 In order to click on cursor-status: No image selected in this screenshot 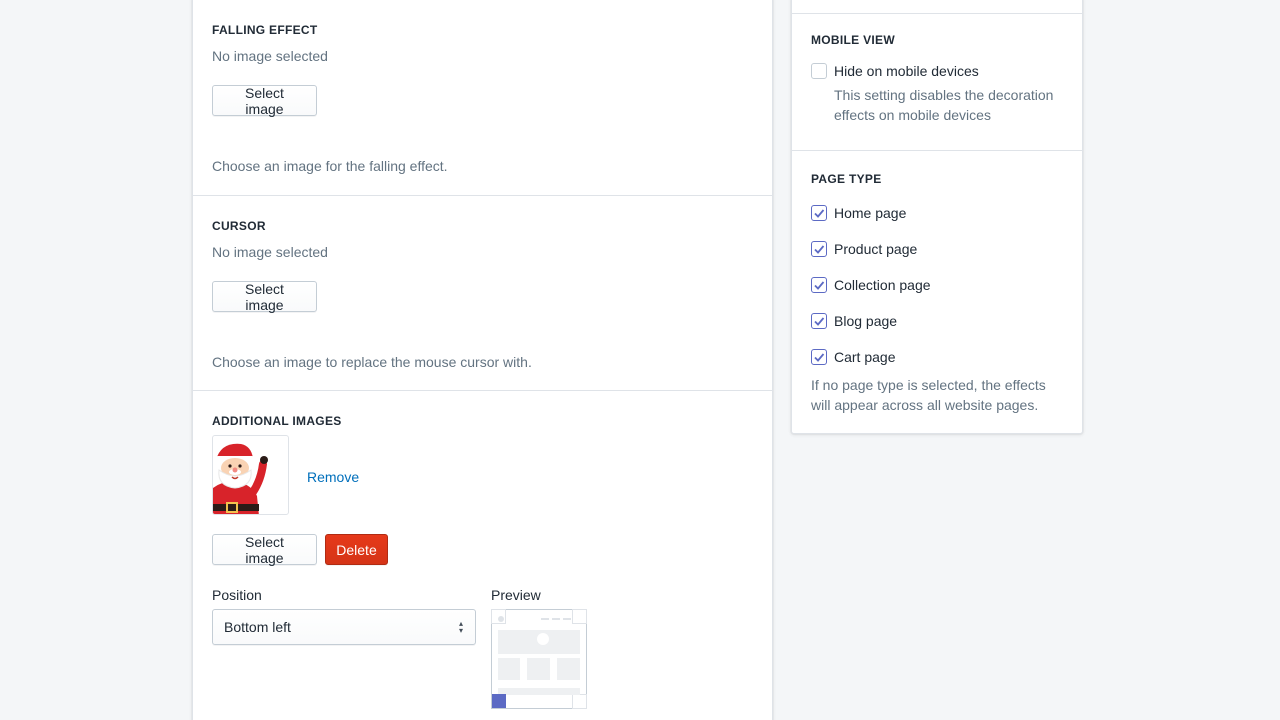, I will do `click(270, 252)`.